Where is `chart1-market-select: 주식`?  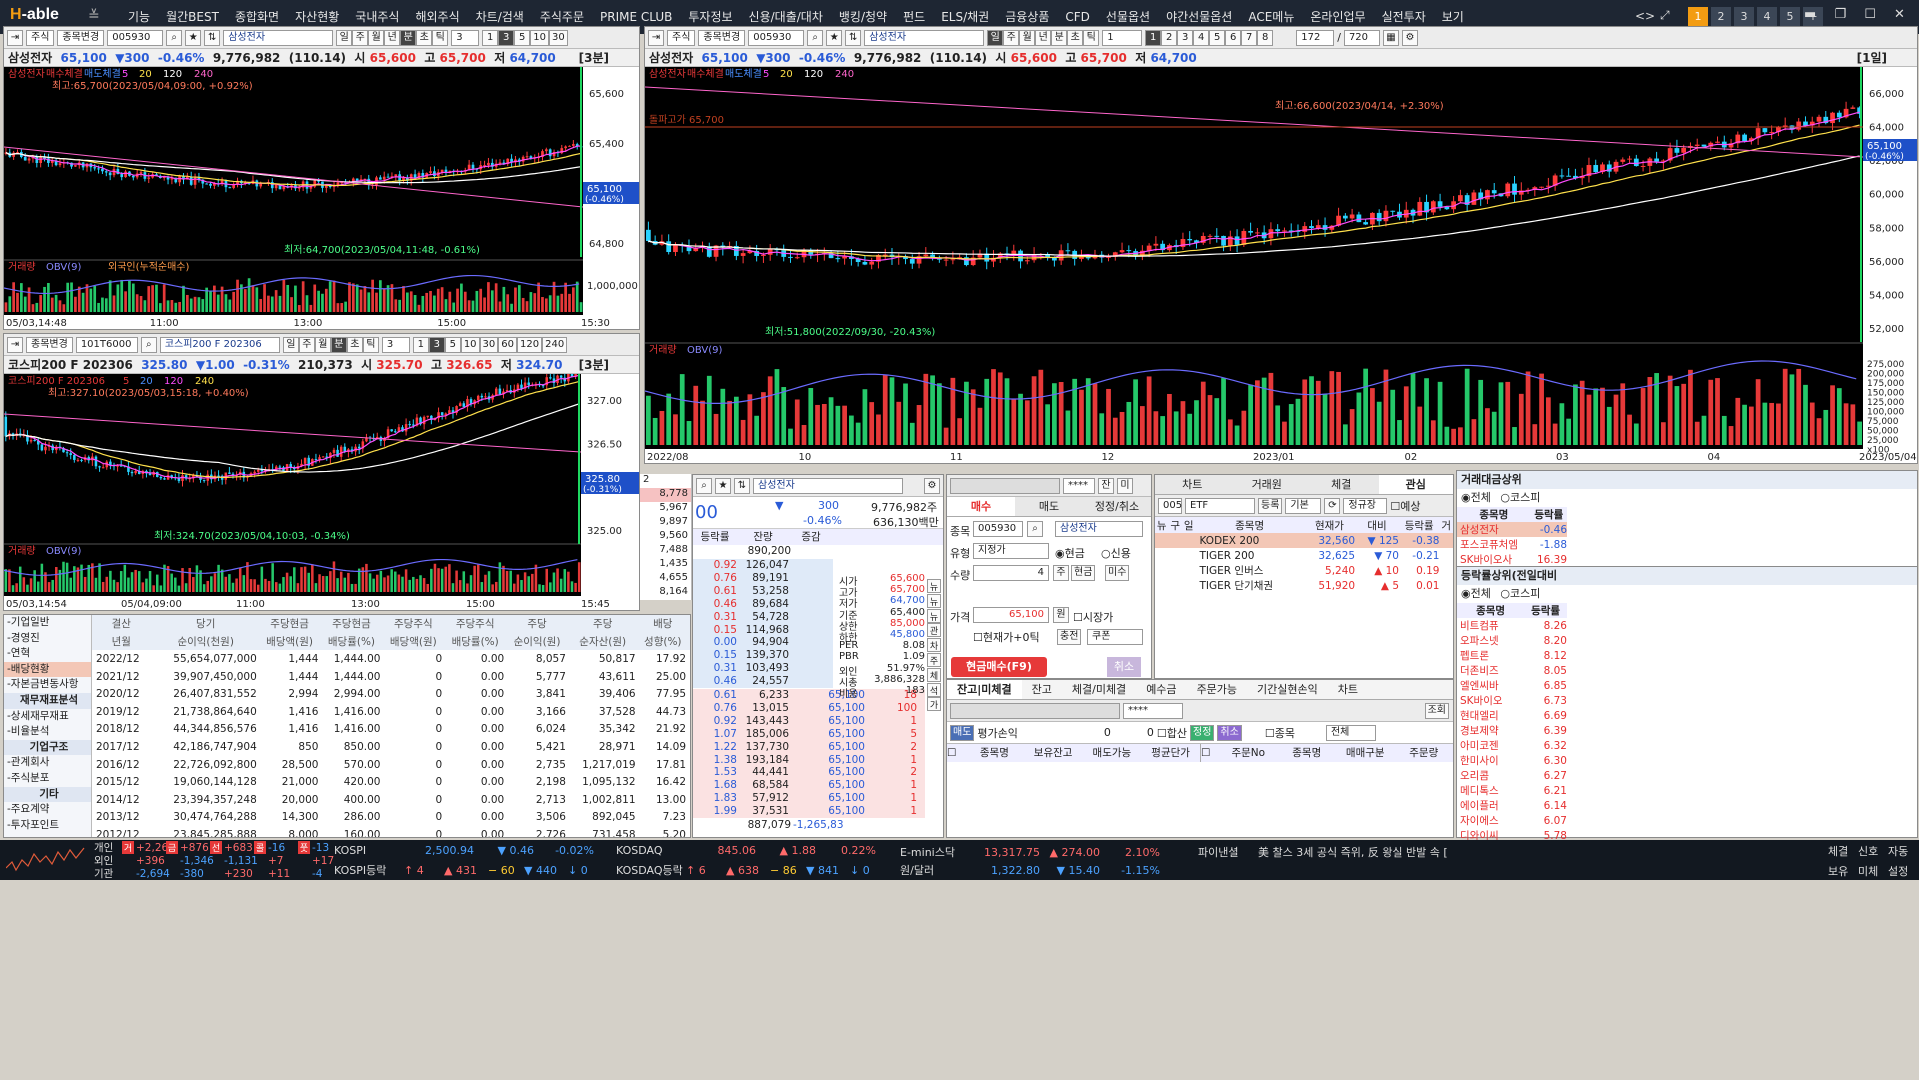 chart1-market-select: 주식 is located at coordinates (40, 37).